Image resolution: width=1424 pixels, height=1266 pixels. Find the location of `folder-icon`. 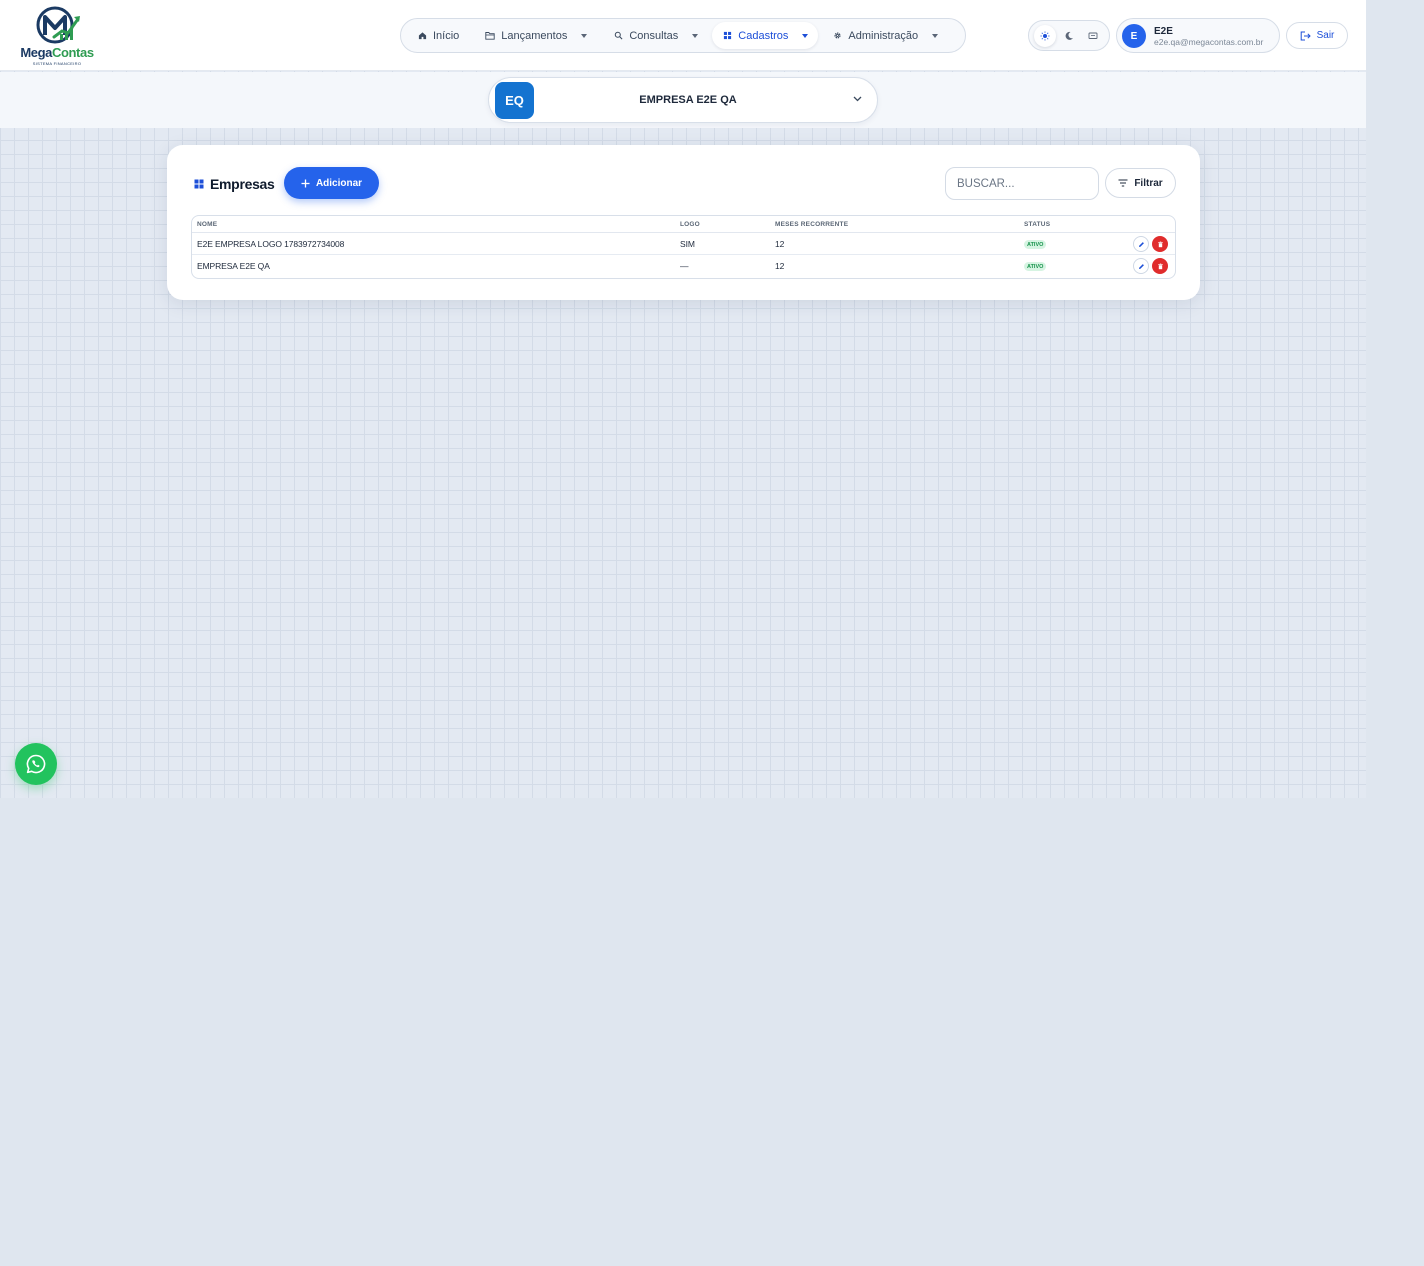

folder-icon is located at coordinates (490, 36).